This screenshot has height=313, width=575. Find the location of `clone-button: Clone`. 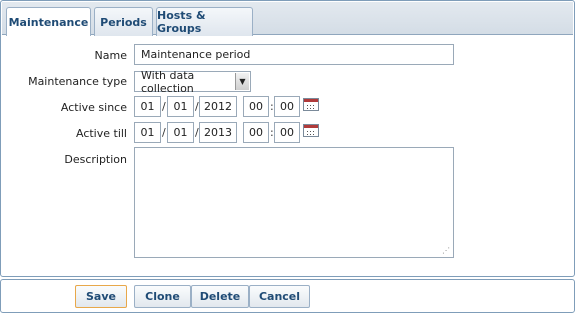

clone-button: Clone is located at coordinates (162, 296).